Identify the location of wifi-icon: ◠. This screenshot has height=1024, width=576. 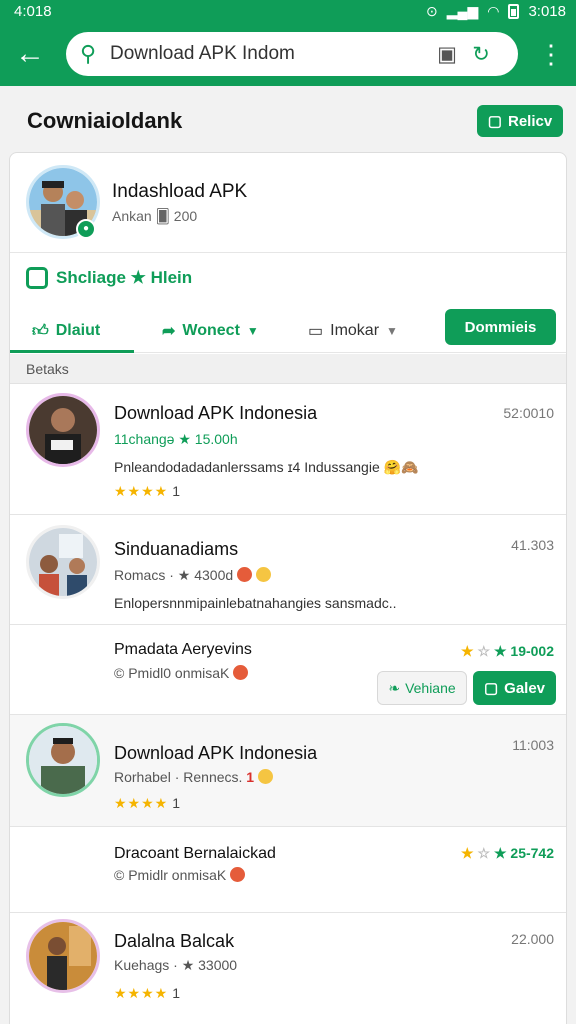
(493, 10).